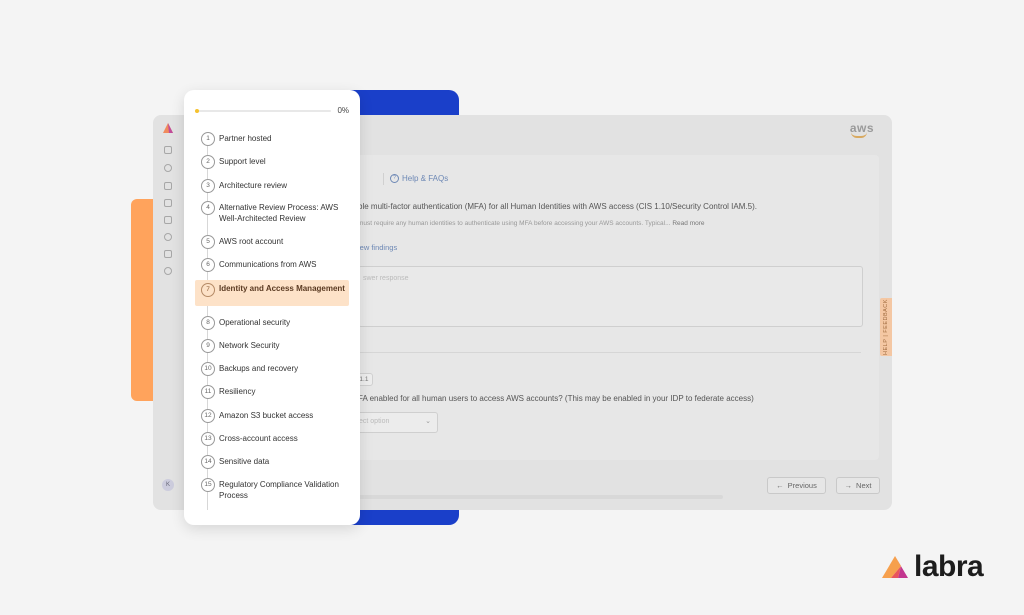 The height and width of the screenshot is (615, 1024). What do you see at coordinates (208, 242) in the screenshot?
I see `step-number: 5` at bounding box center [208, 242].